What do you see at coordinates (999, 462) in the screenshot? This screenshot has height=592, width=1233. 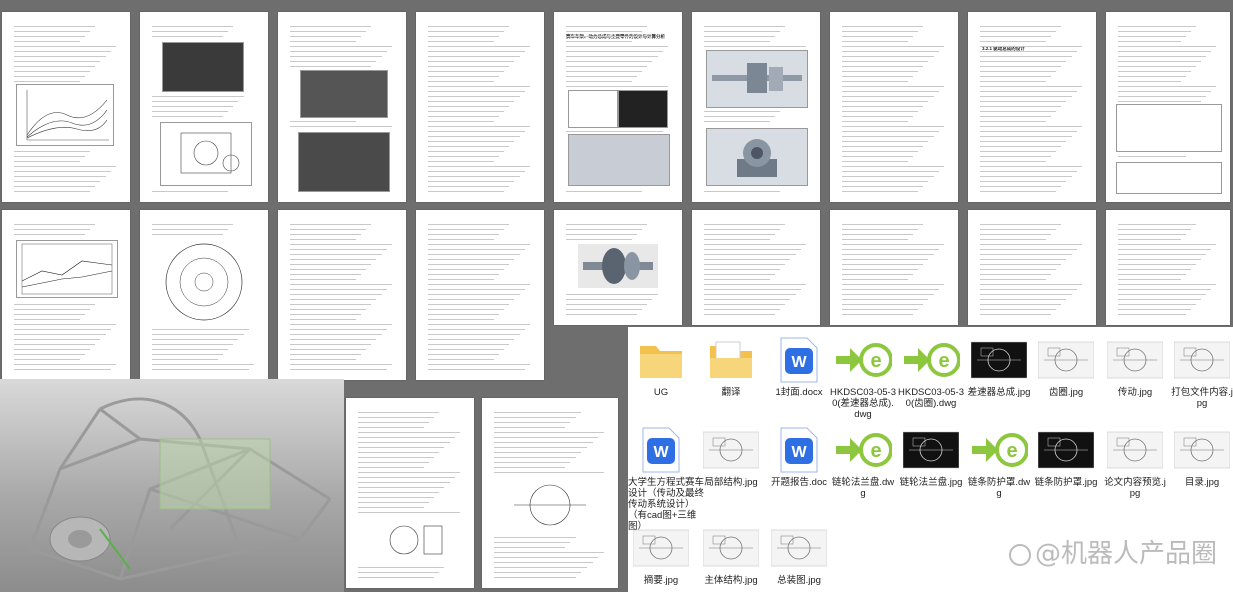 I see `file-item: e 链条防护罩.dwg` at bounding box center [999, 462].